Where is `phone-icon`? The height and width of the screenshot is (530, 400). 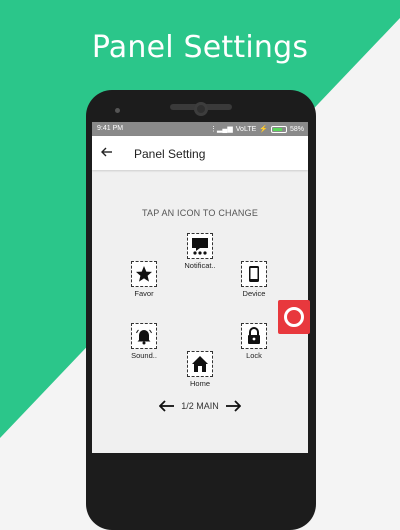
phone-icon is located at coordinates (254, 274).